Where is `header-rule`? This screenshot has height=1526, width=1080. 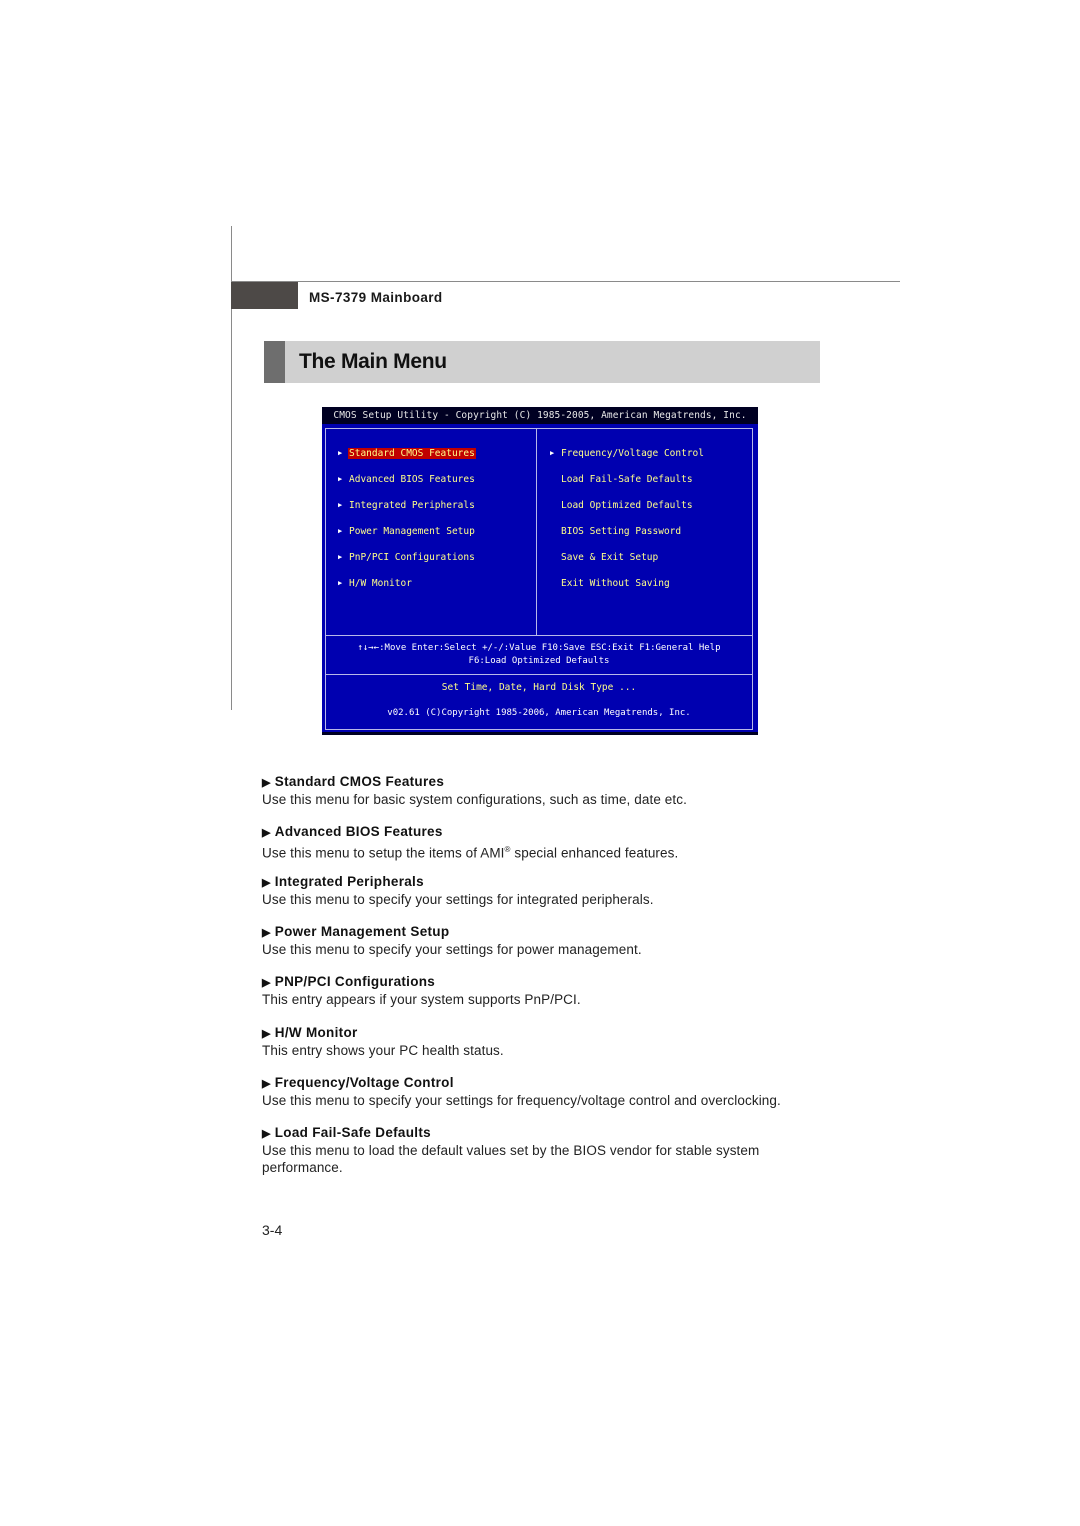 header-rule is located at coordinates (565, 281).